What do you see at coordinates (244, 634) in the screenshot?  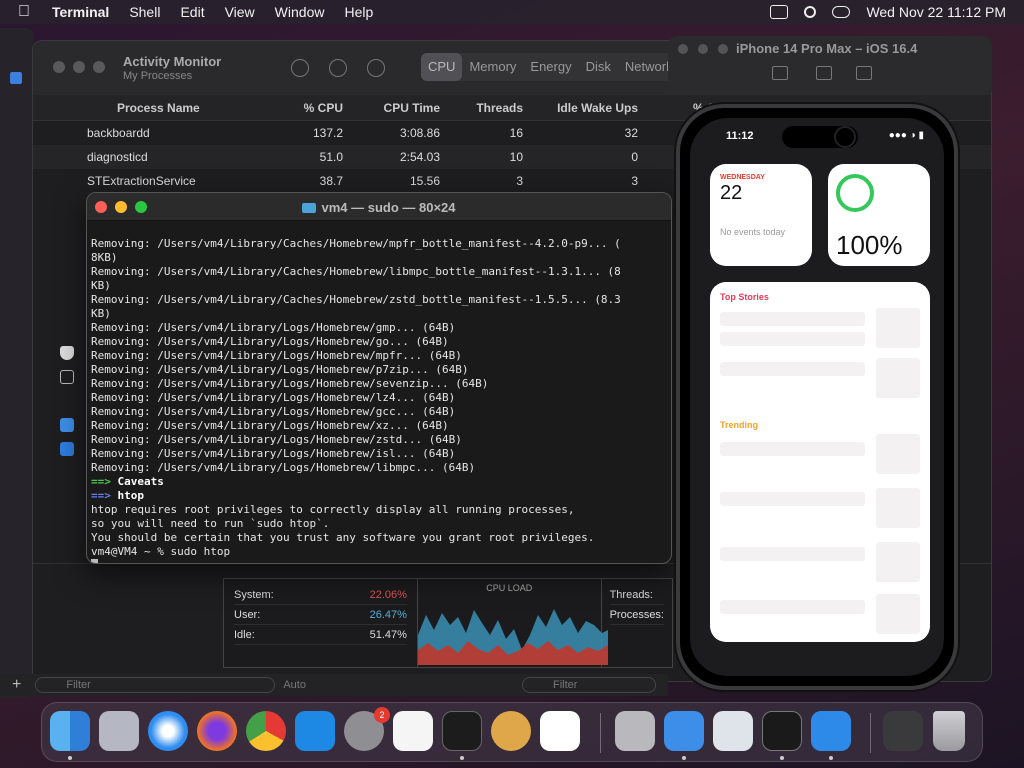 I see `stat-label: Idle:` at bounding box center [244, 634].